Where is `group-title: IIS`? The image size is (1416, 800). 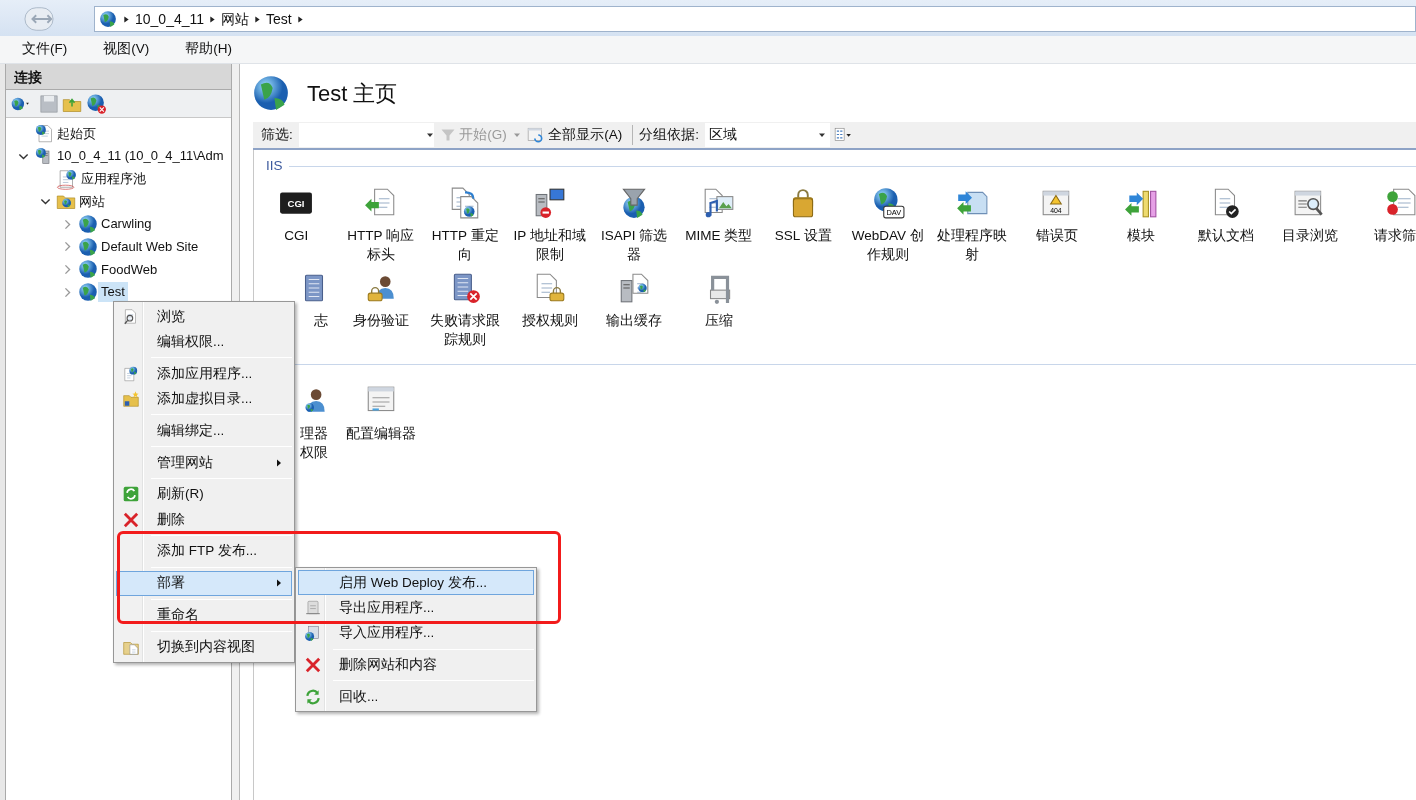
group-title: IIS is located at coordinates (274, 165).